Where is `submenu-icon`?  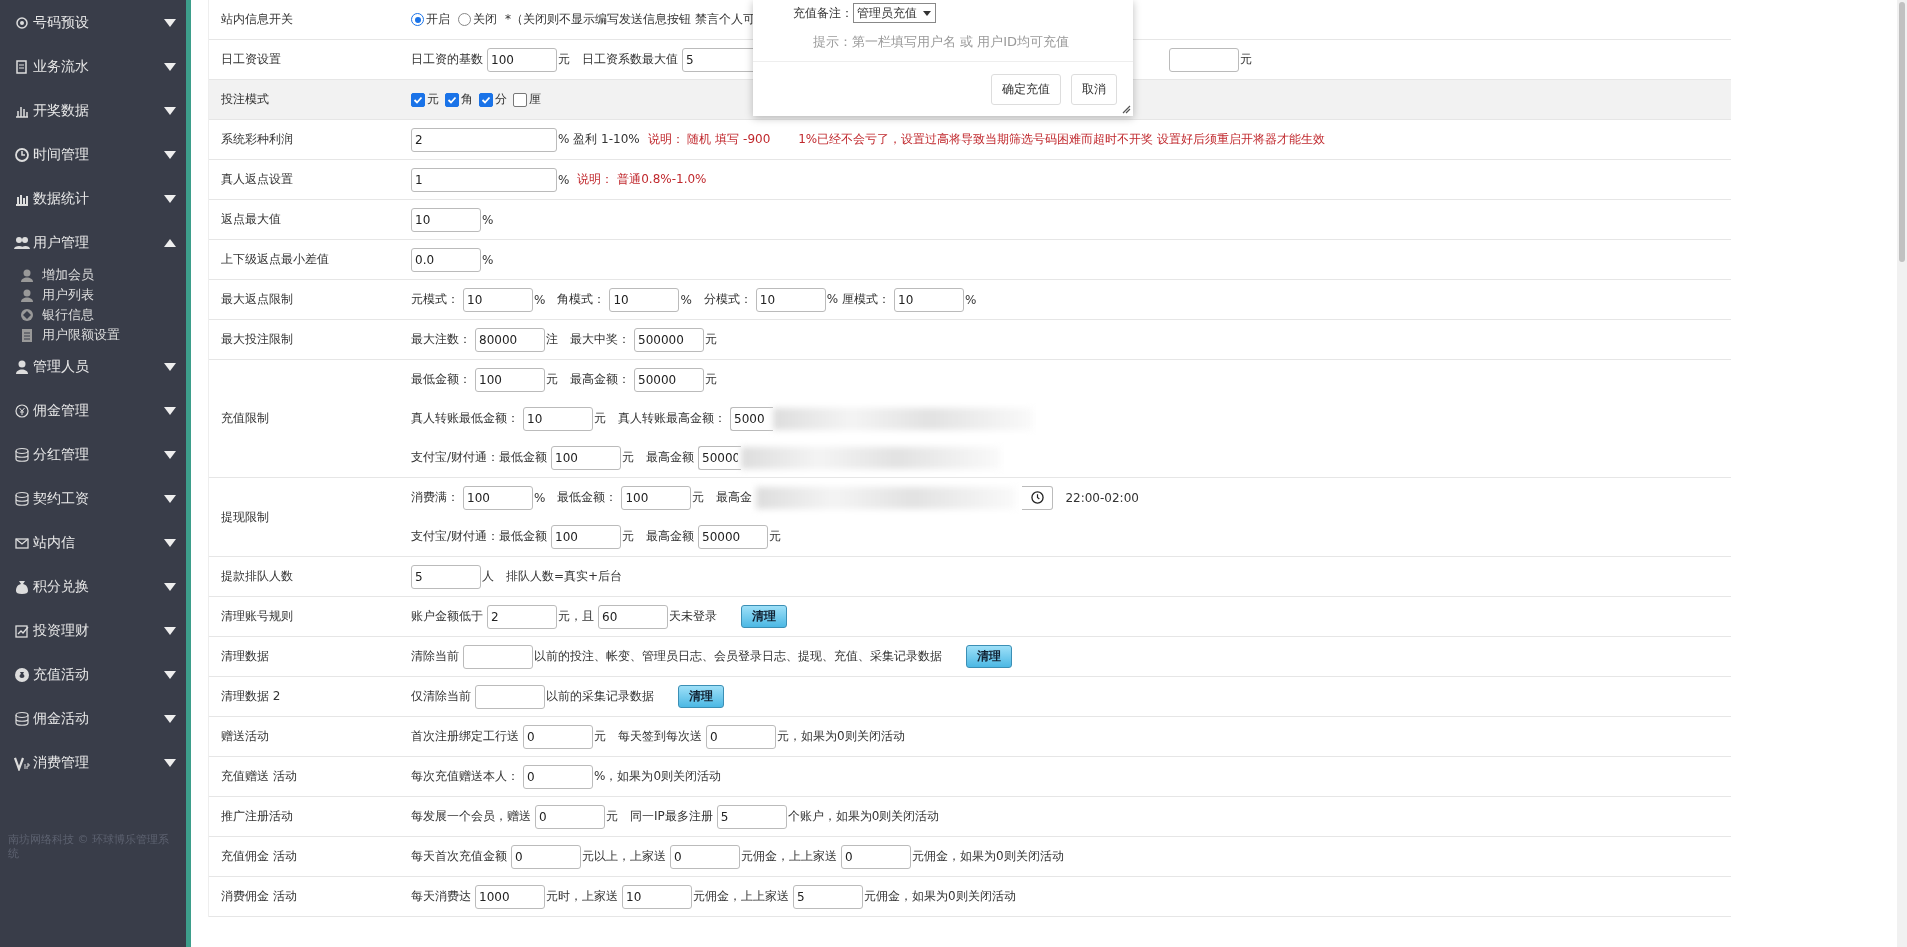
submenu-icon is located at coordinates (27, 335).